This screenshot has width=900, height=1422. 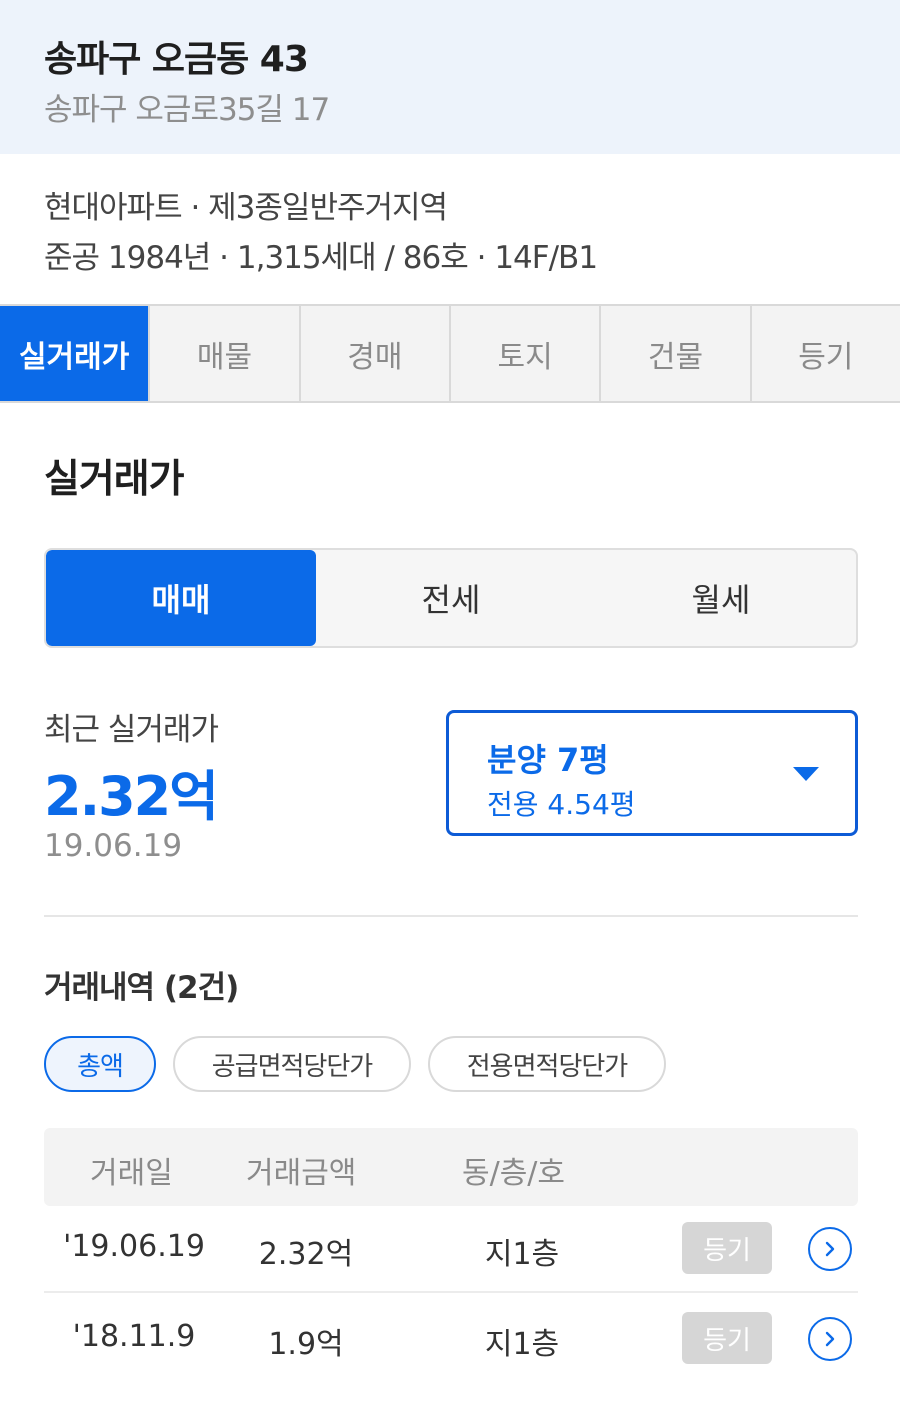 I want to click on category-tabs: 실거래가 매물 경매 토지 건물 등기, so click(x=450, y=353).